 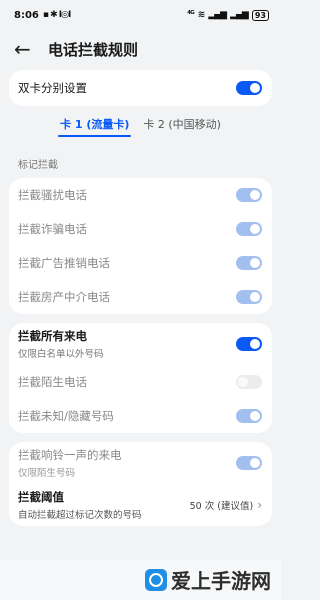 I want to click on notification-icons: ▪ ✱ I◎I, so click(x=56, y=15).